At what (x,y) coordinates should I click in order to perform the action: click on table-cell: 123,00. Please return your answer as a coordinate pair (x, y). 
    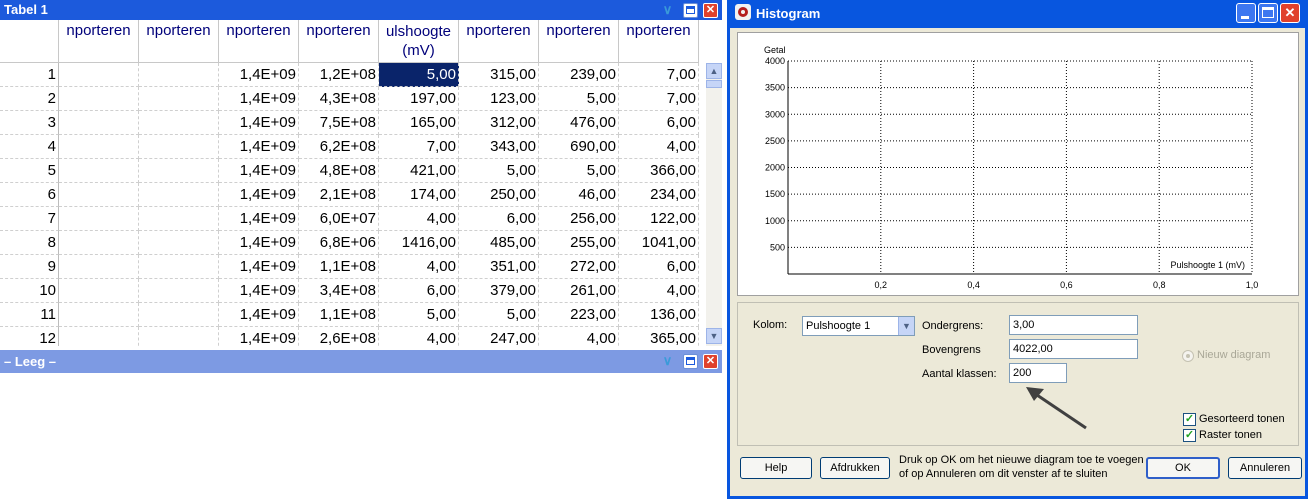
    Looking at the image, I should click on (499, 99).